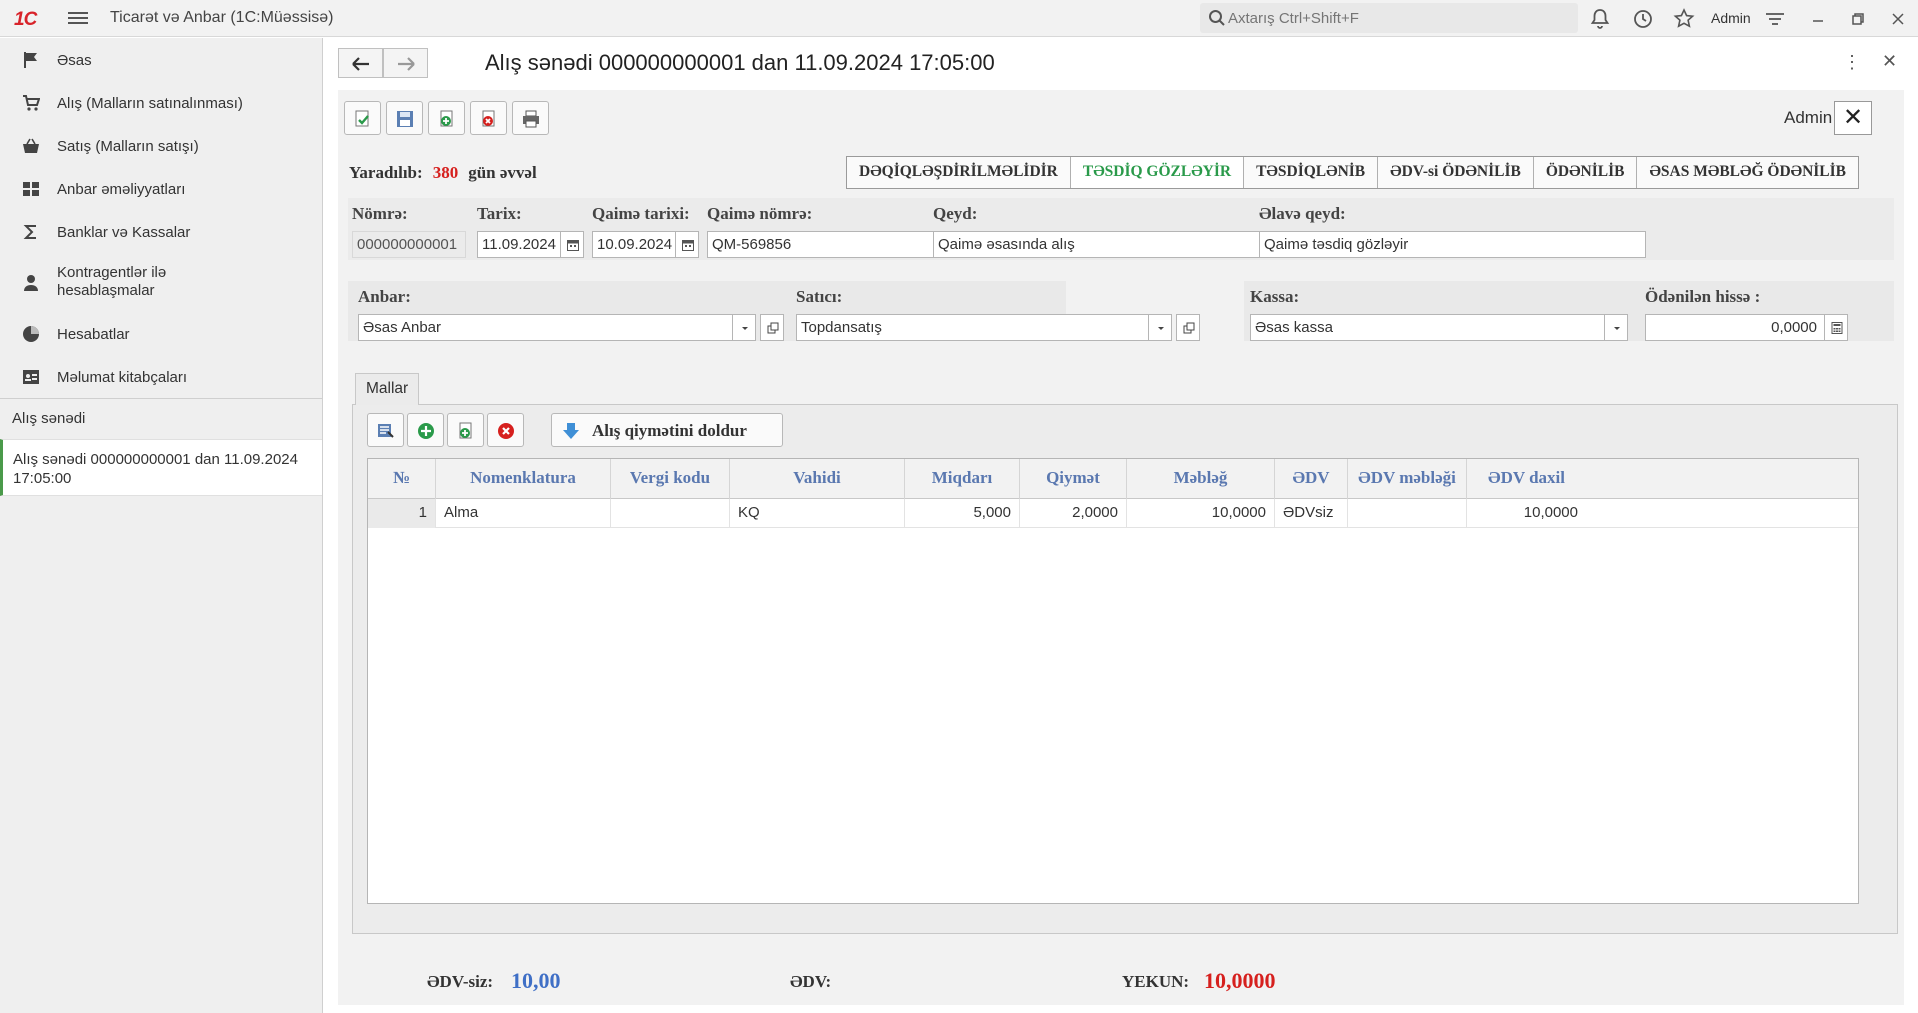 The height and width of the screenshot is (1013, 1918). Describe the element at coordinates (572, 244) in the screenshot. I see `date-calendar-button` at that location.